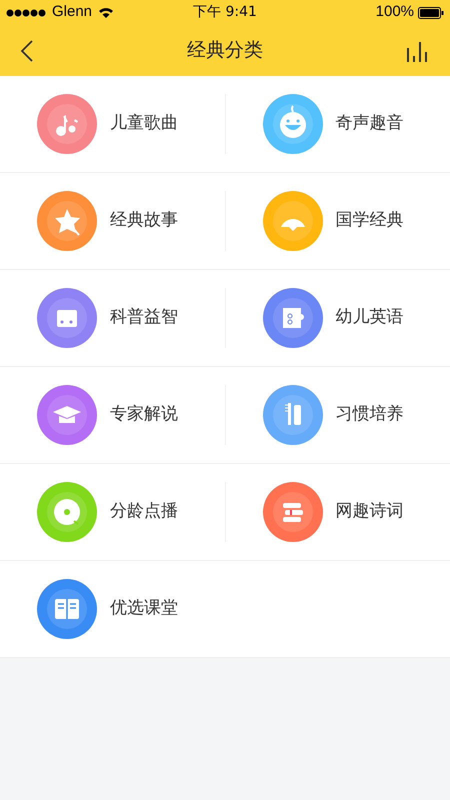 This screenshot has width=450, height=800. What do you see at coordinates (395, 12) in the screenshot?
I see `battery-percent: 100%` at bounding box center [395, 12].